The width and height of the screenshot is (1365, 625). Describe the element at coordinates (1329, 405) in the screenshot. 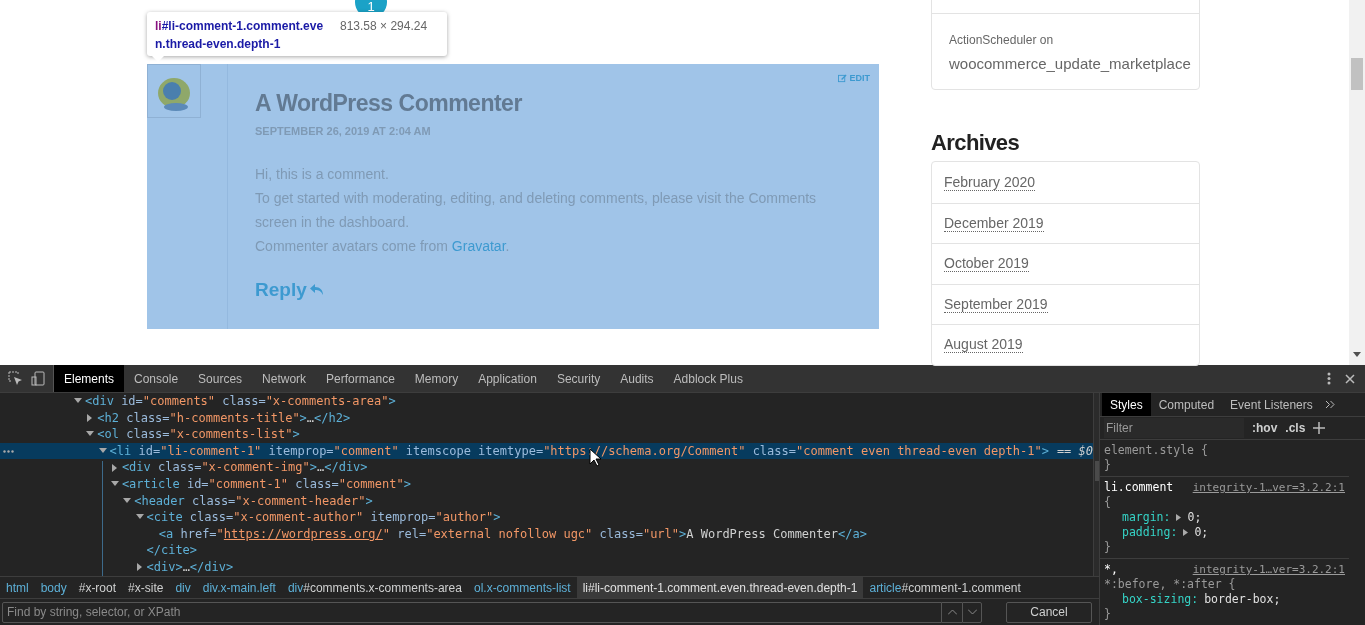

I see `more-tabs-icon` at that location.